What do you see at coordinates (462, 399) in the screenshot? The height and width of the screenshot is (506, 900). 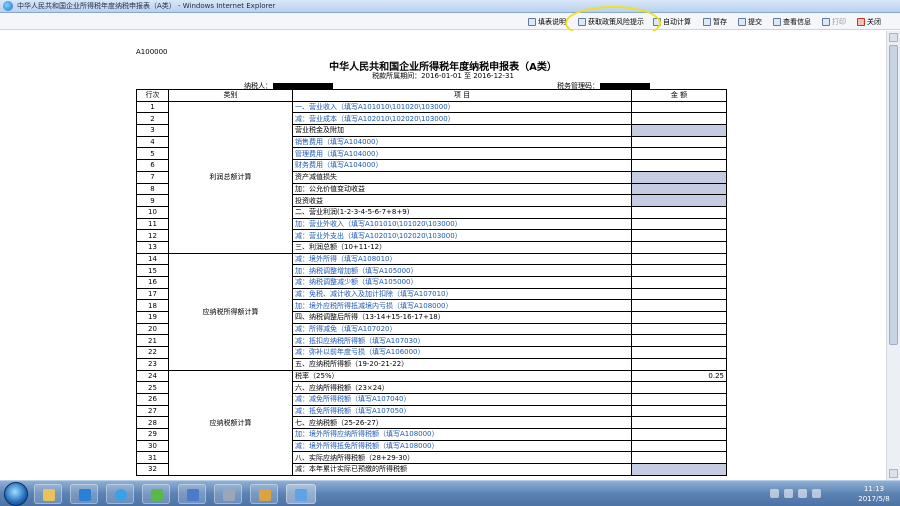 I see `item-link: 减：减免所得税额（填写A107040）` at bounding box center [462, 399].